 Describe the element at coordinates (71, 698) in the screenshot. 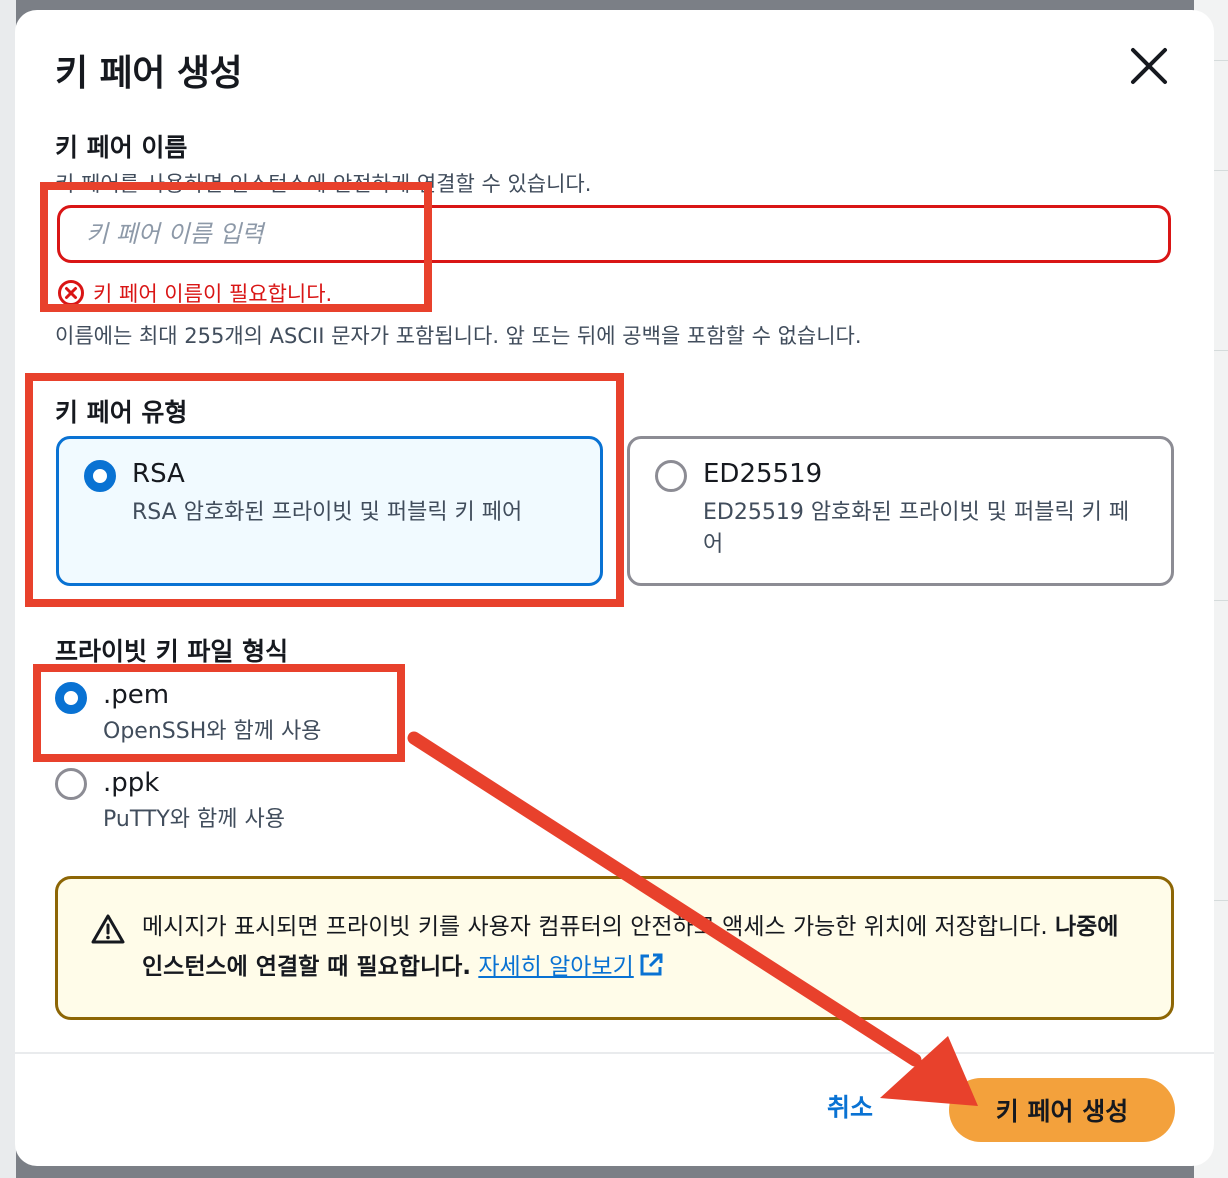

I see `radio-pem` at that location.